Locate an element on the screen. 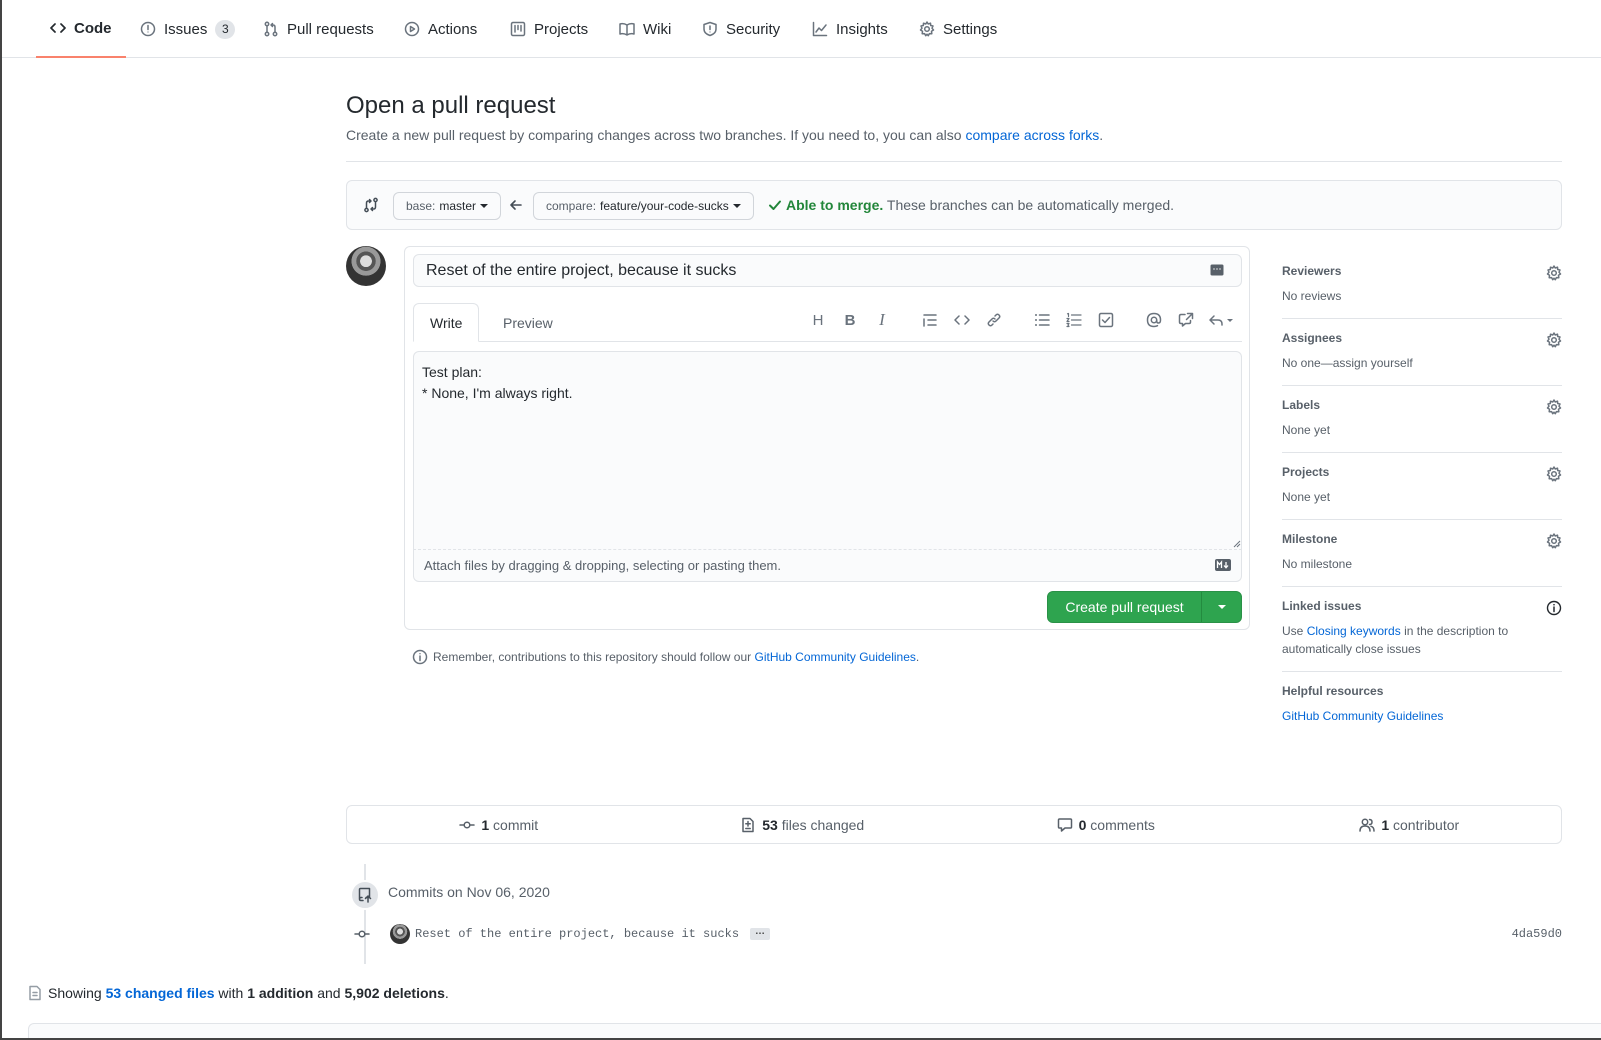  tab-settings: Settings is located at coordinates (958, 29).